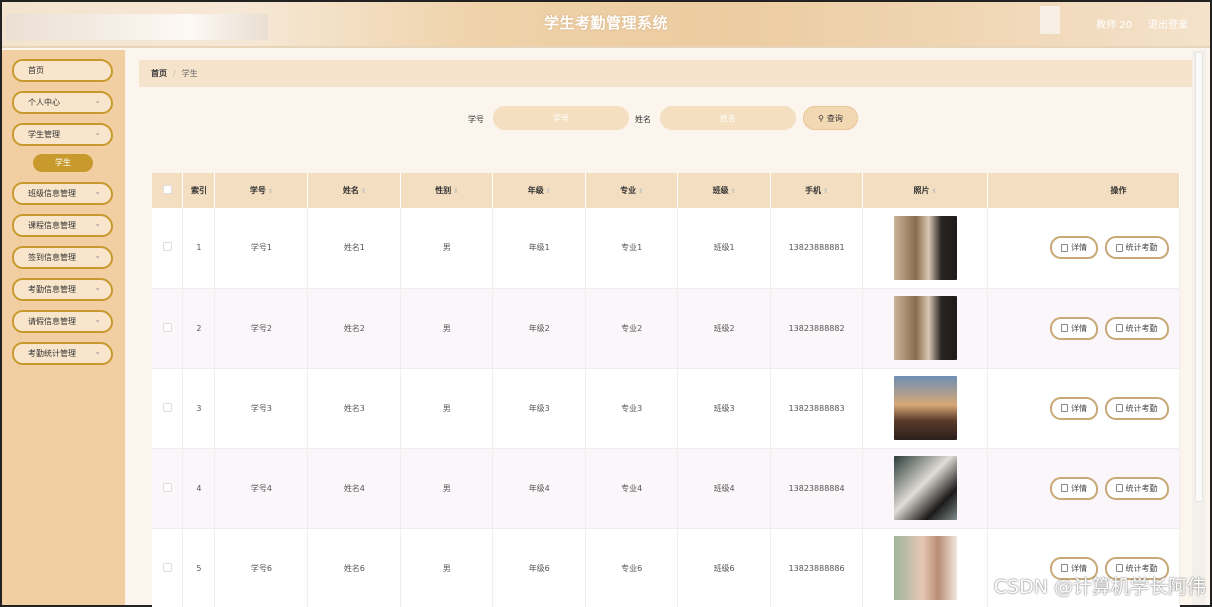  What do you see at coordinates (354, 408) in the screenshot?
I see `cell-name: 姓名3` at bounding box center [354, 408].